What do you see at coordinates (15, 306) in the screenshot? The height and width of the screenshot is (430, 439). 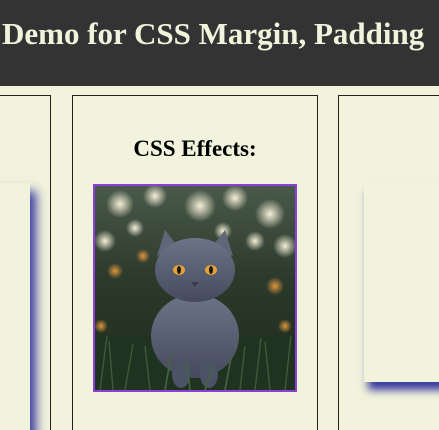 I see `shadow-box-left` at bounding box center [15, 306].